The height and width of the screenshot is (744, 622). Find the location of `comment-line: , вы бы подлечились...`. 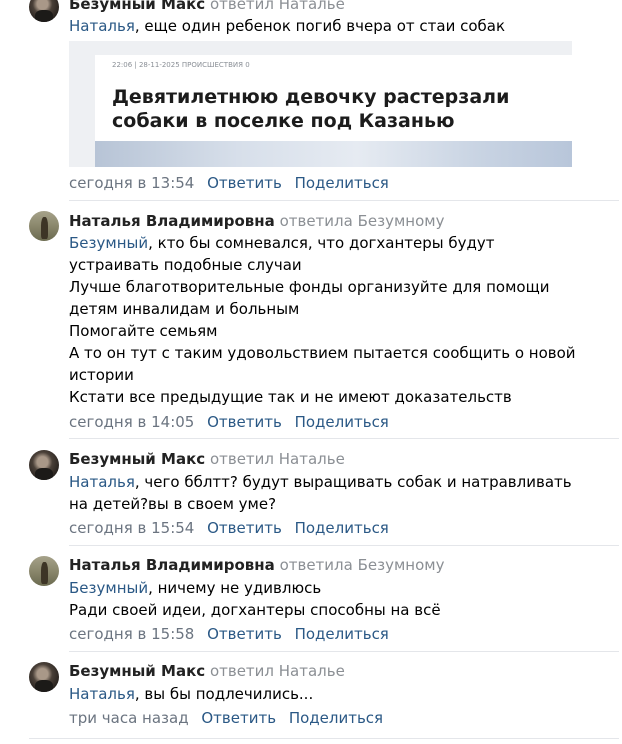

comment-line: , вы бы подлечились... is located at coordinates (224, 694).